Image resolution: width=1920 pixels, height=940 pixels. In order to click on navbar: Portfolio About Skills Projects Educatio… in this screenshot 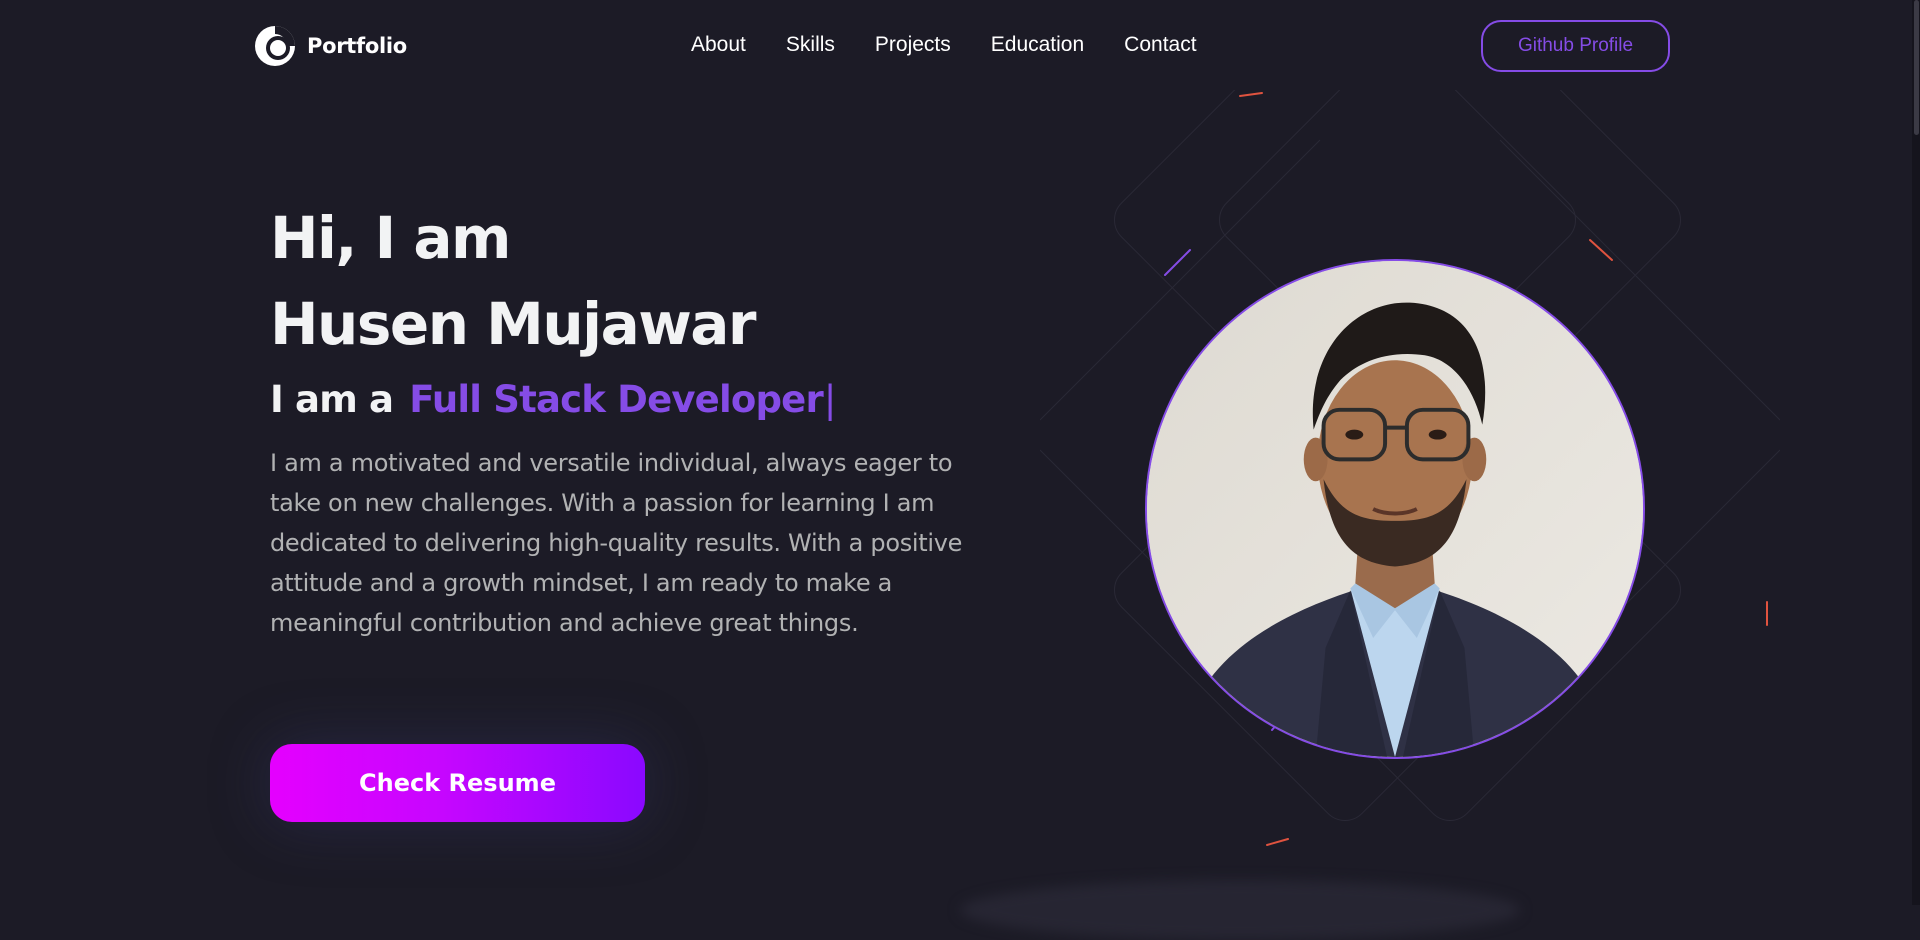, I will do `click(960, 46)`.